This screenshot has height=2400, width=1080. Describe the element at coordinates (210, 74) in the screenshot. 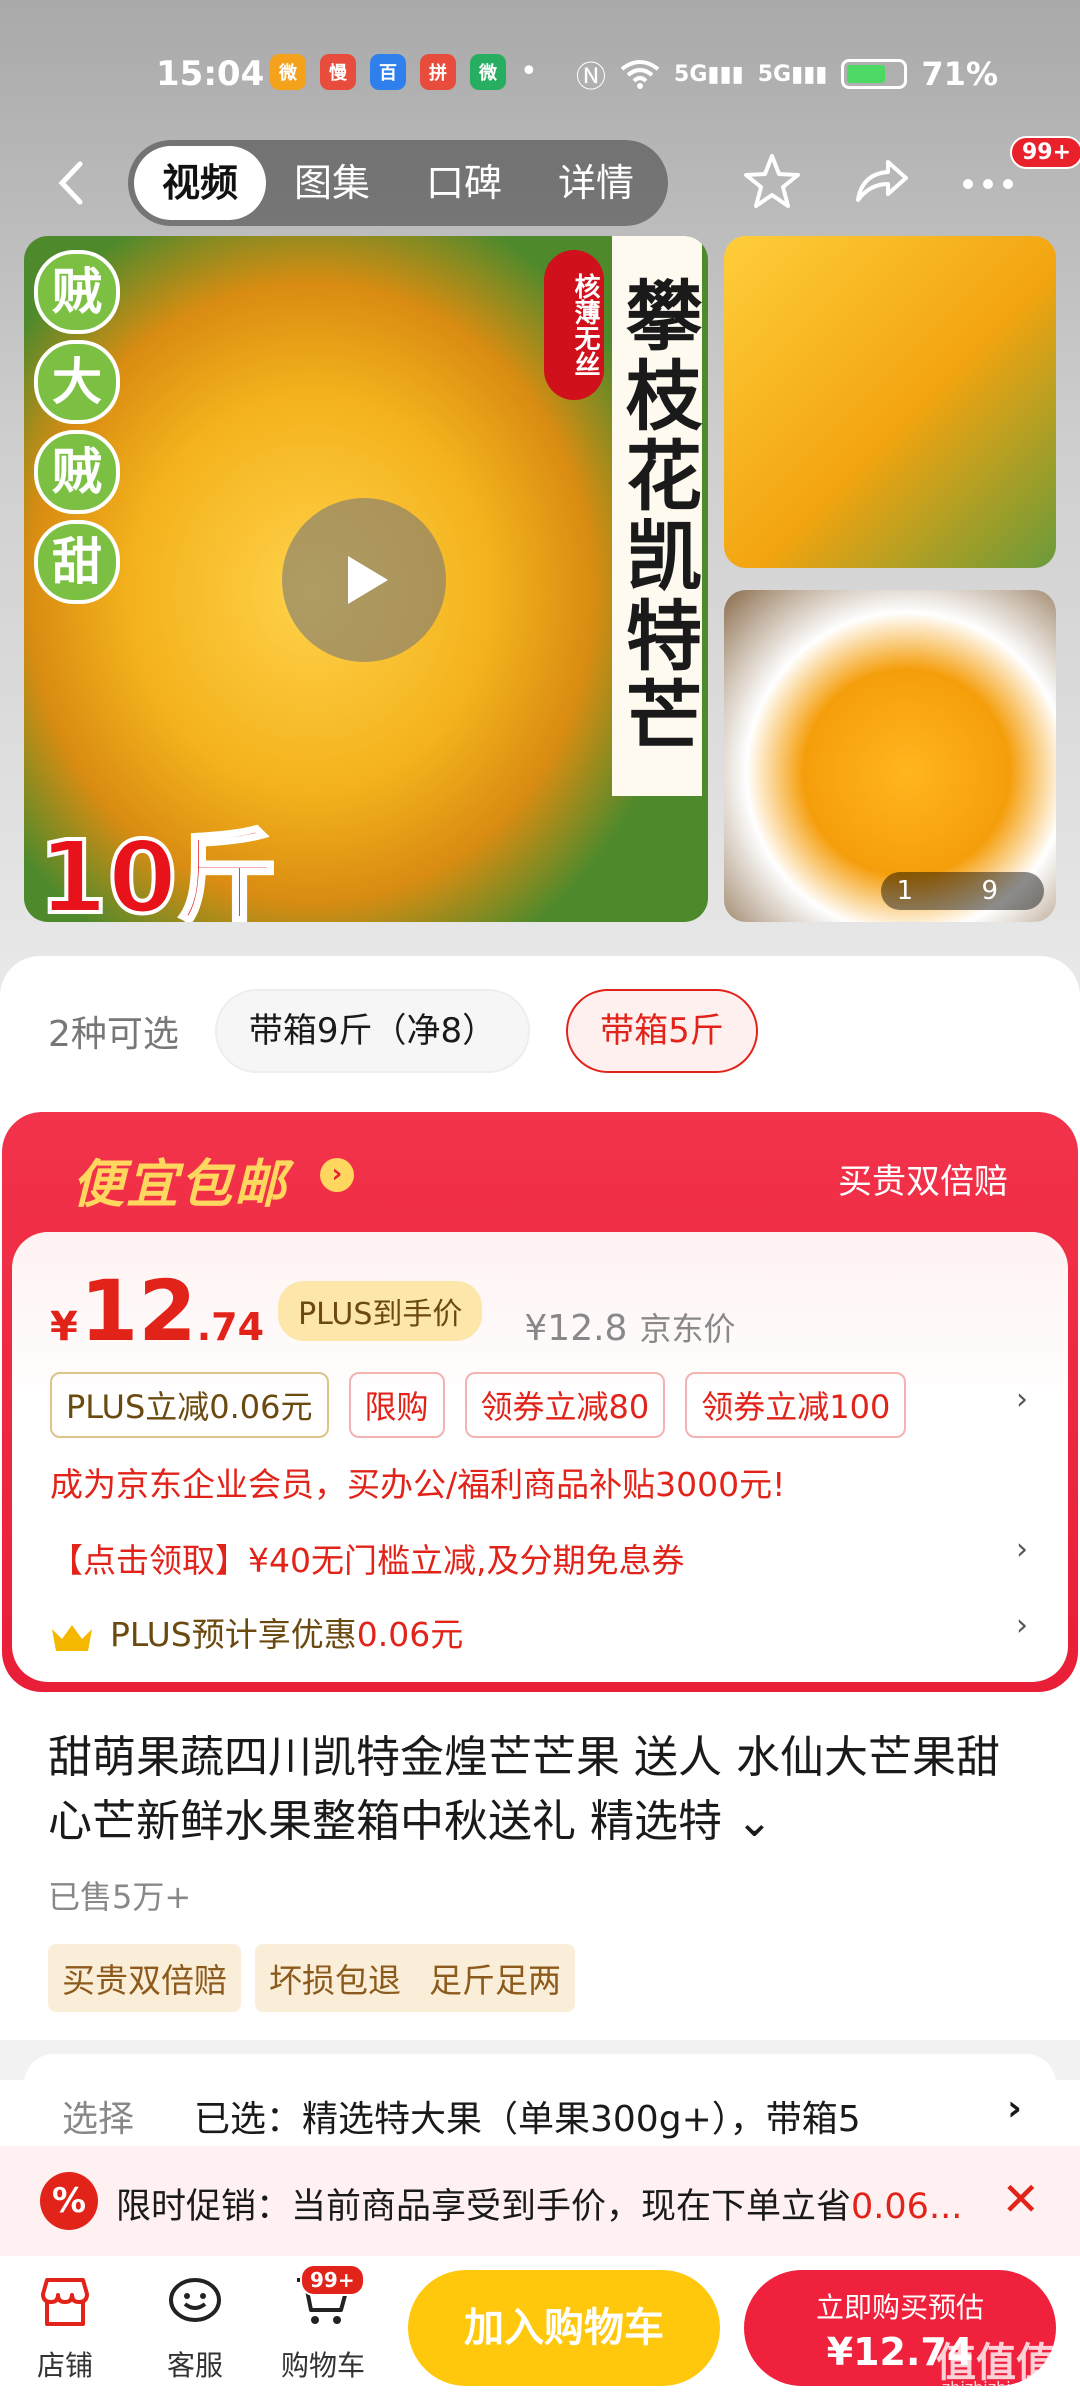

I see `status-time: 15:04` at that location.